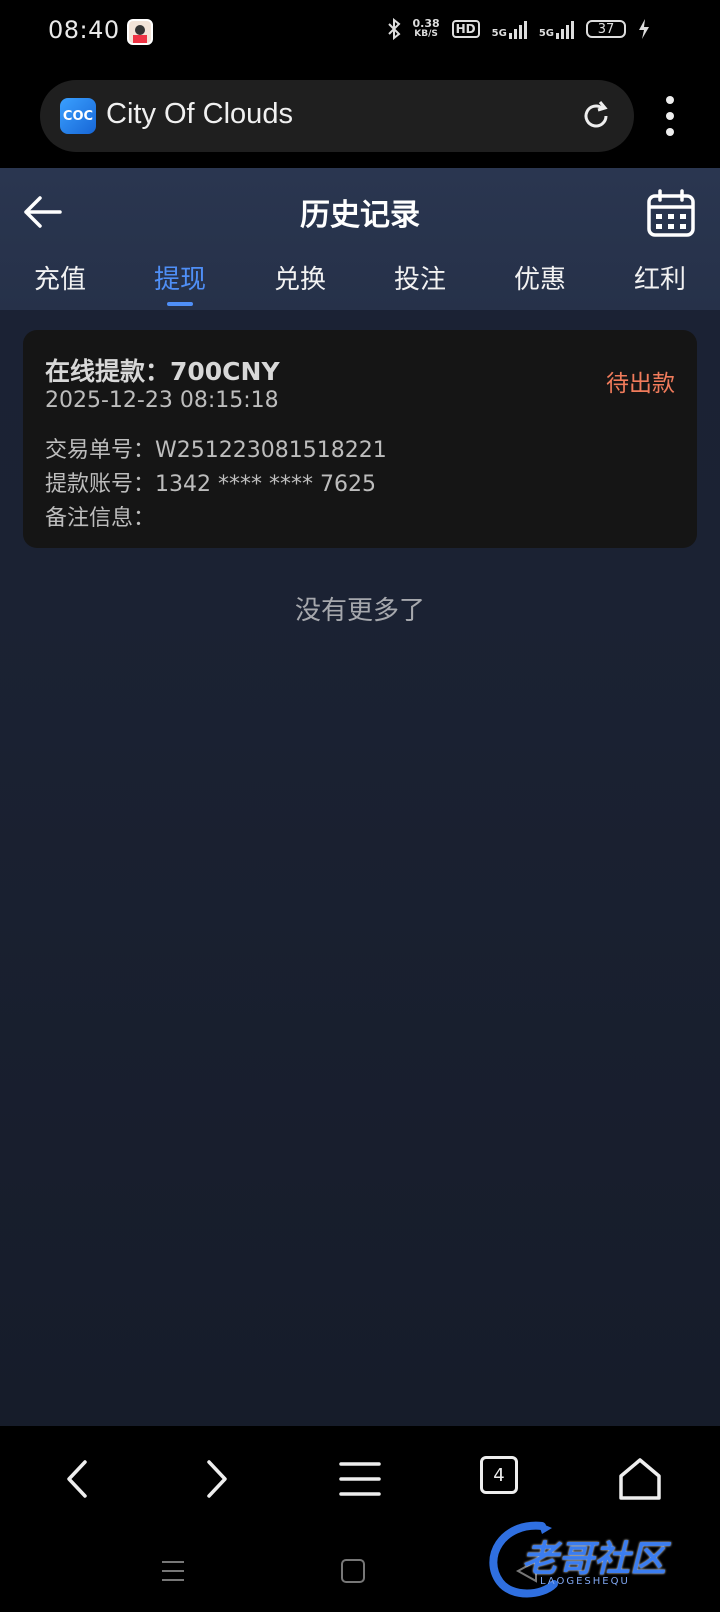 This screenshot has height=1612, width=720. Describe the element at coordinates (419, 280) in the screenshot. I see `tab-label: 投注` at that location.